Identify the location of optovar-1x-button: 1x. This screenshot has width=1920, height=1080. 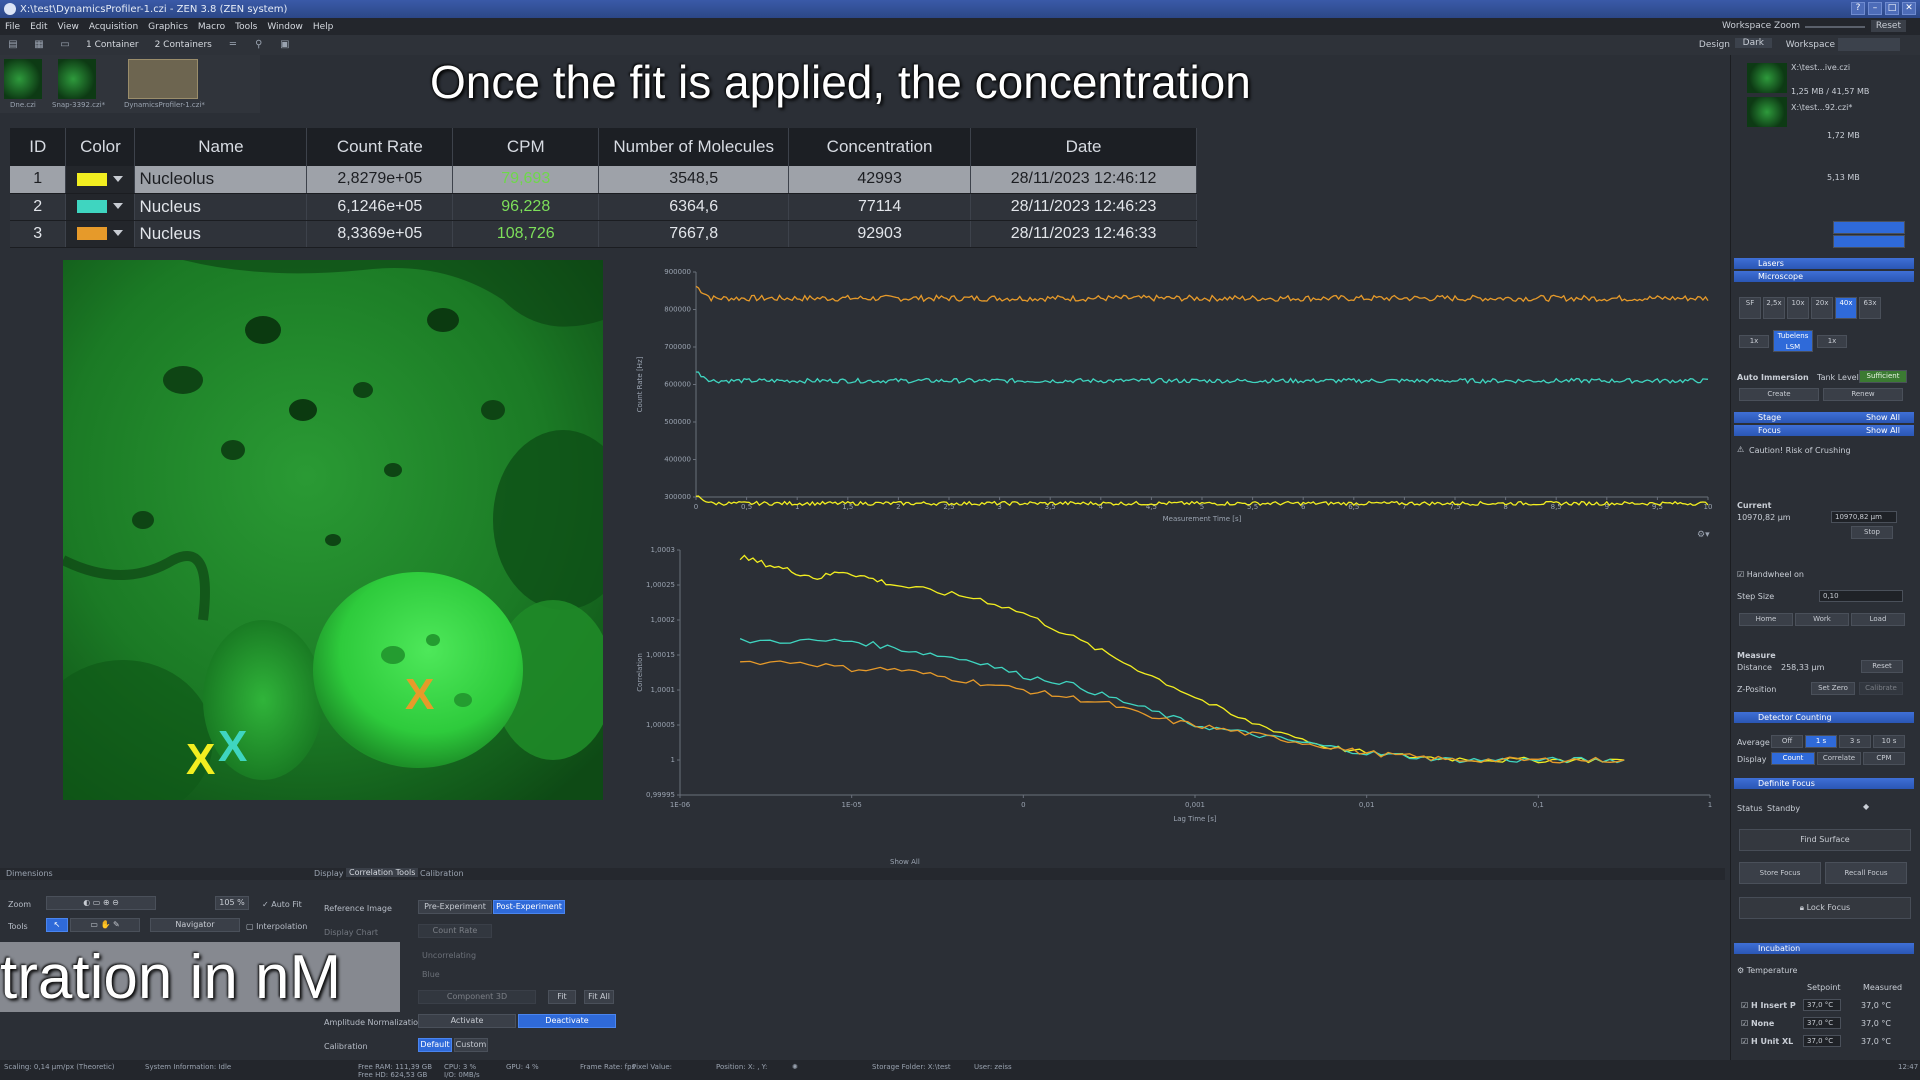
(1754, 341).